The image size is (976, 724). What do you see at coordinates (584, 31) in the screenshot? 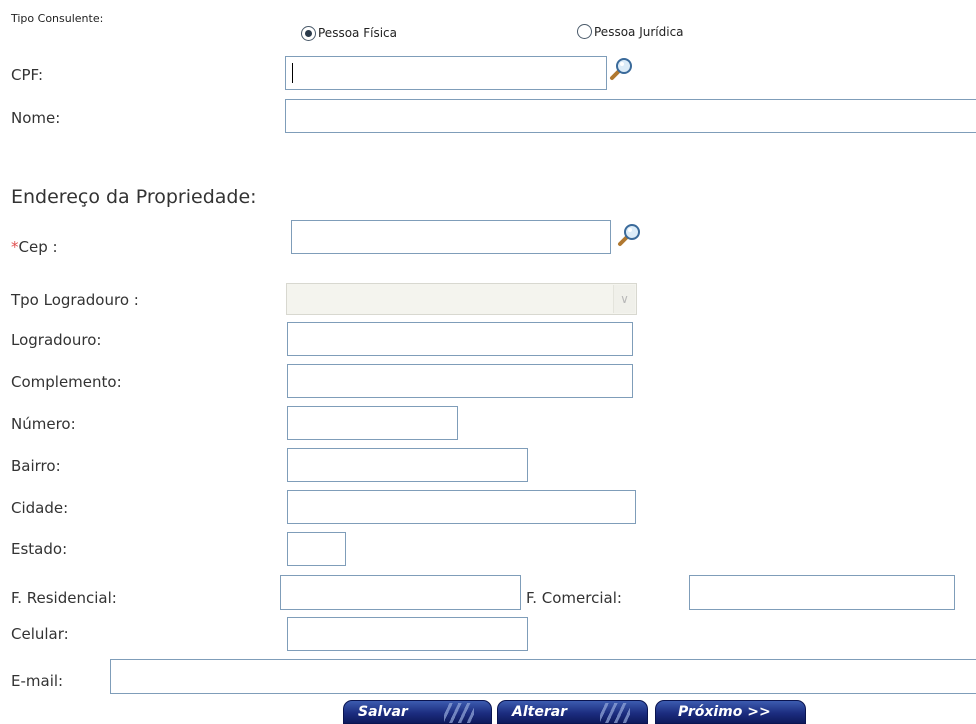
I see `radio-pessoa-juridica` at bounding box center [584, 31].